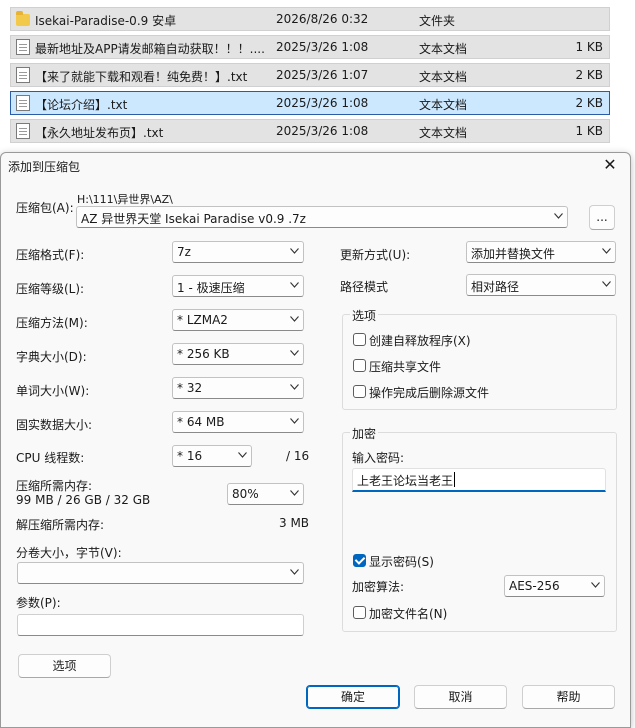 The width and height of the screenshot is (635, 728). I want to click on encryption-method-label: 加密算法:, so click(378, 587).